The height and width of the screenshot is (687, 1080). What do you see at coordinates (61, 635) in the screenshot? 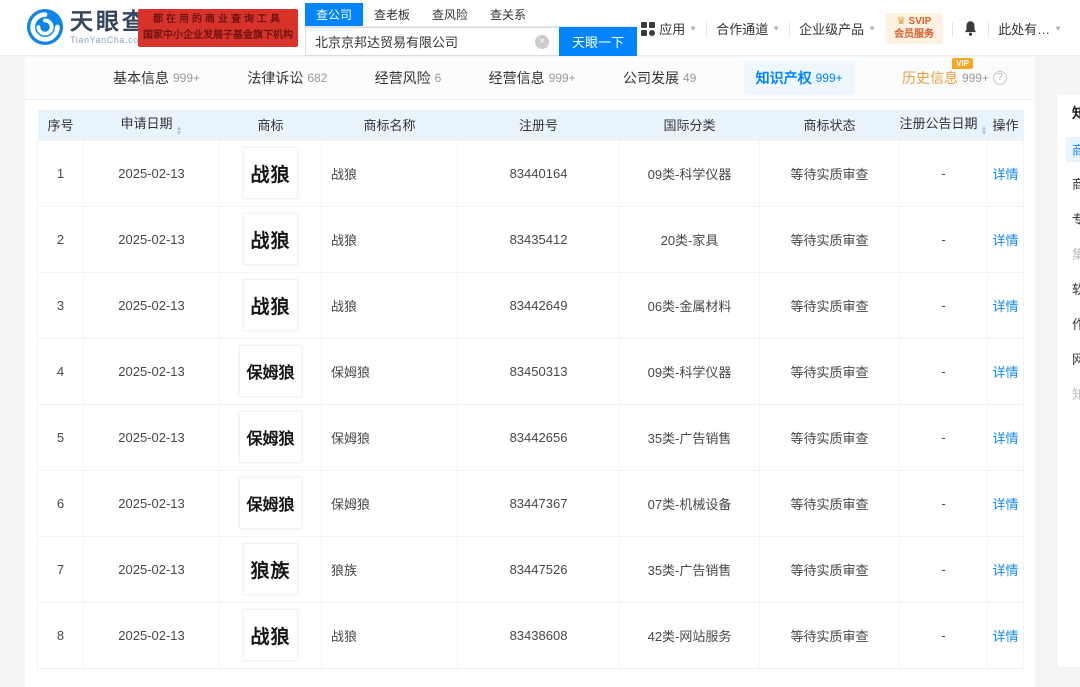
I see `cell-index: 8` at bounding box center [61, 635].